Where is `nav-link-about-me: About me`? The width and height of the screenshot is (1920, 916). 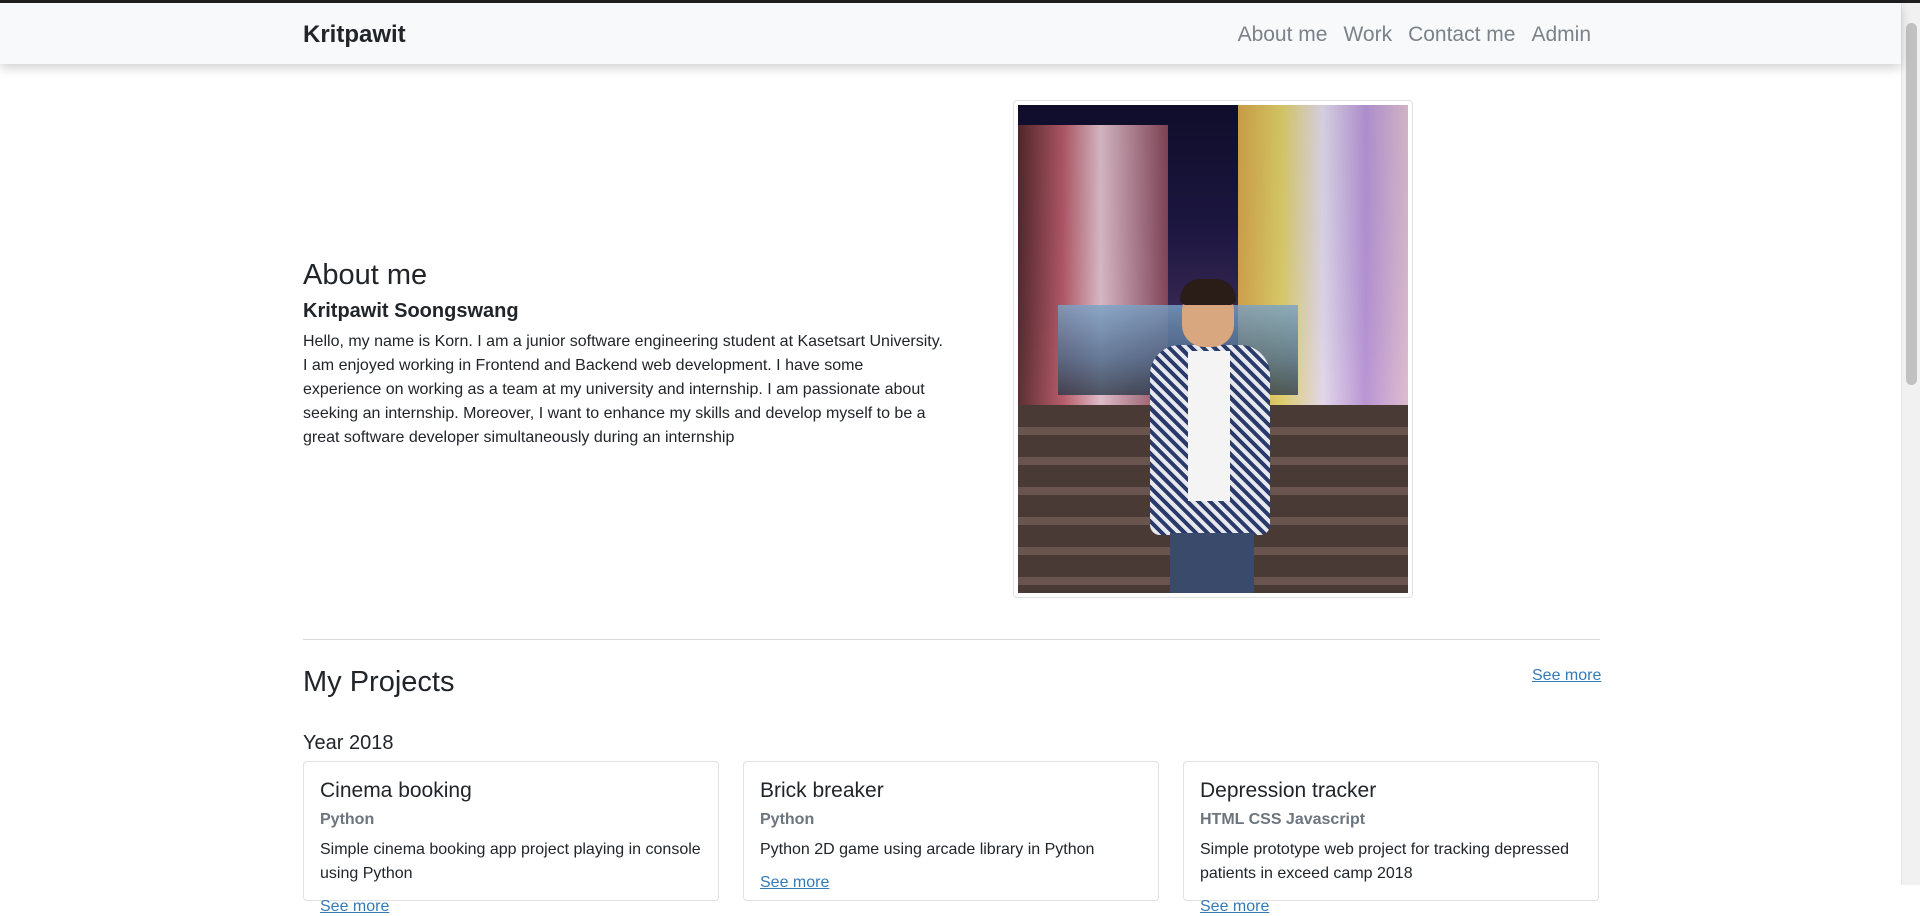
nav-link-about-me: About me is located at coordinates (1283, 35).